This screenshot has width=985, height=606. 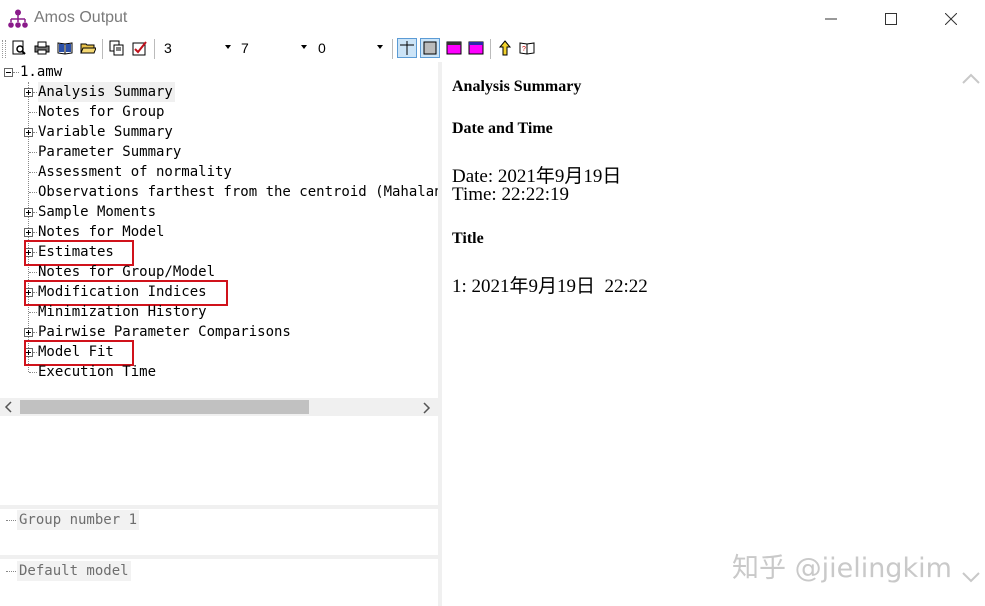 What do you see at coordinates (135, 172) in the screenshot?
I see `tree-item-label: Assessment of normality` at bounding box center [135, 172].